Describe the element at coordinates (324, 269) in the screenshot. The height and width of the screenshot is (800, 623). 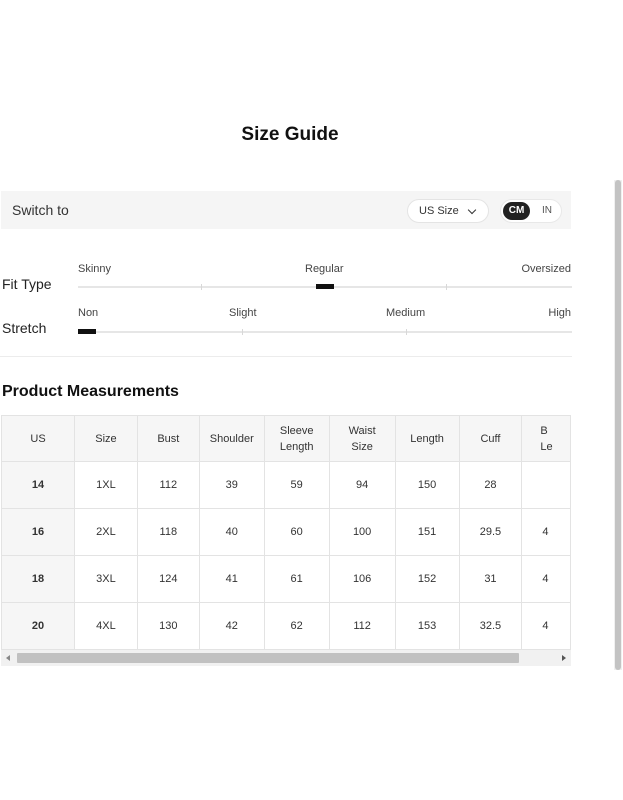
I see `fit-option-regular: Regular` at that location.